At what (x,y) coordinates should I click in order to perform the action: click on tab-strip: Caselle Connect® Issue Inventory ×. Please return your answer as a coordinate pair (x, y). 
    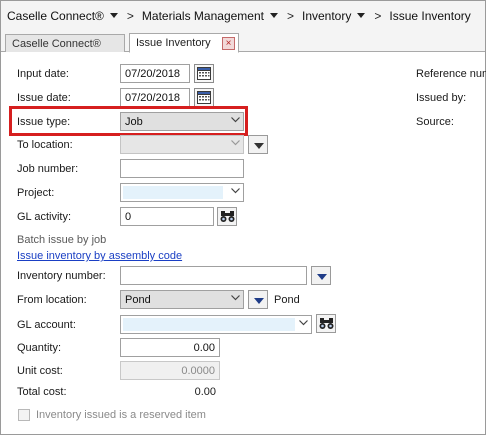
    Looking at the image, I should click on (243, 42).